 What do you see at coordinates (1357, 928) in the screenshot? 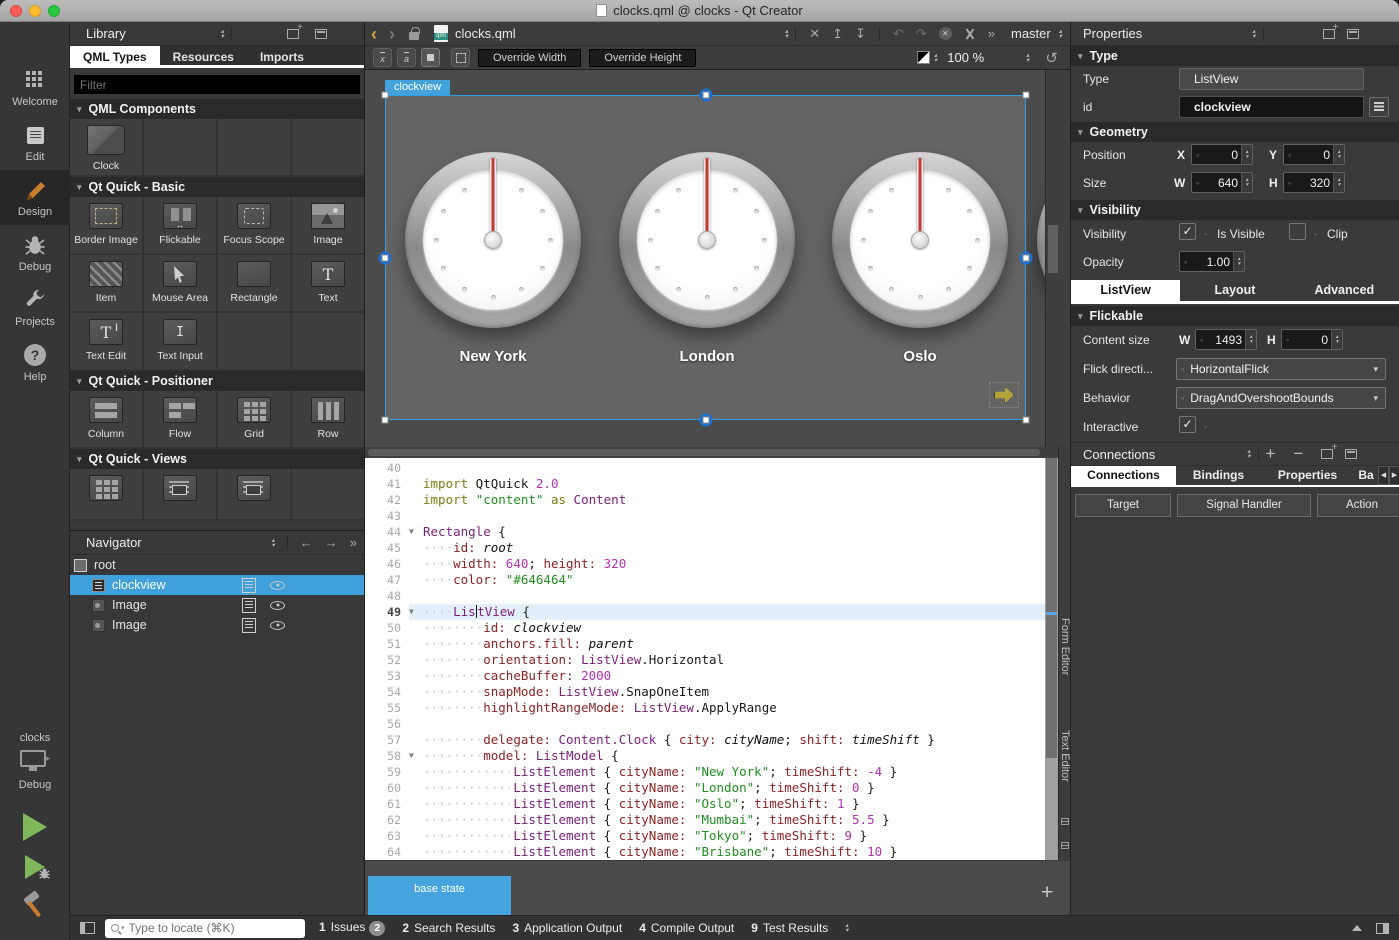
I see `maximize-output-icon` at bounding box center [1357, 928].